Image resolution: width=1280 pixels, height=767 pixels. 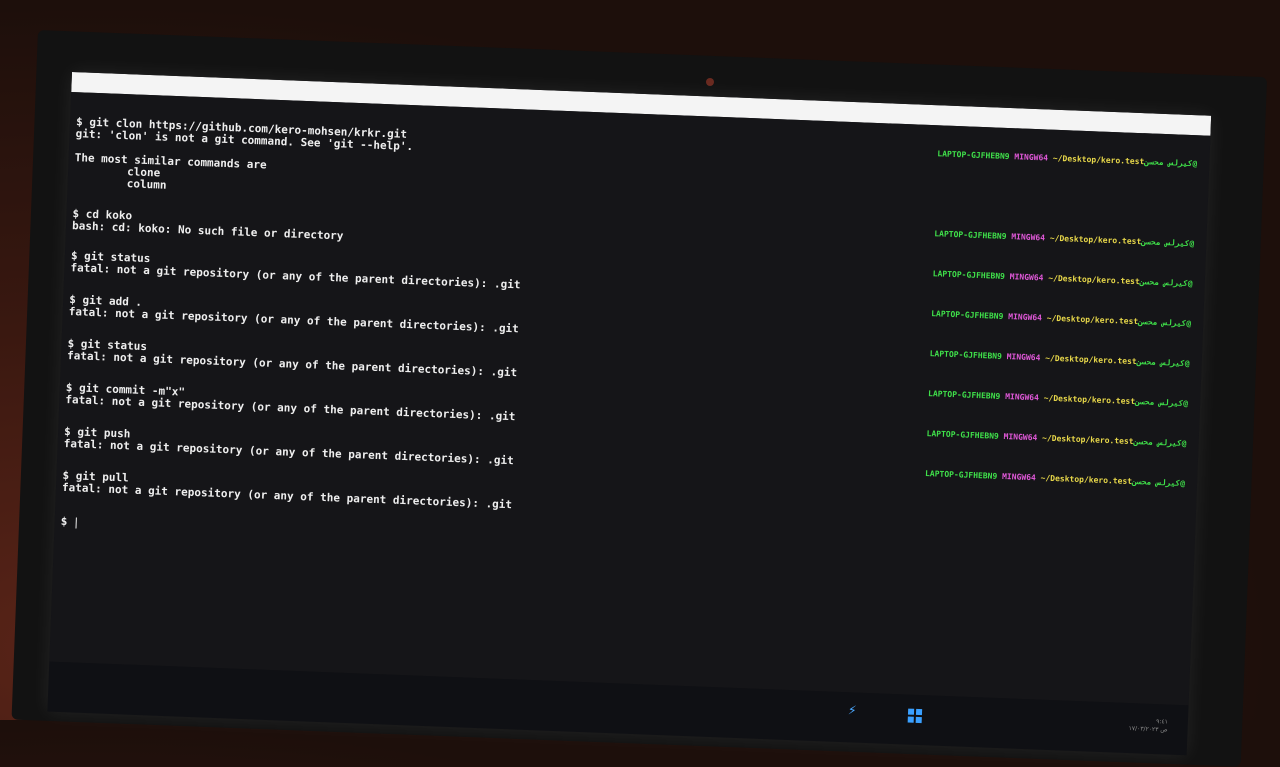 I want to click on prompt-symbol: $, so click(x=67, y=521).